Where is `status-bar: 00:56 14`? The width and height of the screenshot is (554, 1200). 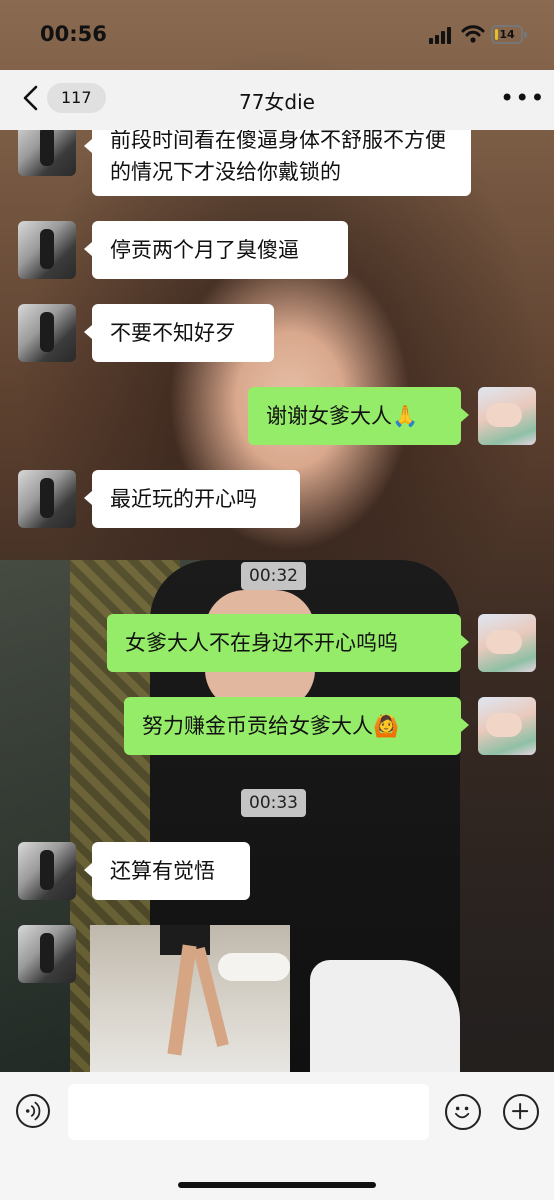 status-bar: 00:56 14 is located at coordinates (277, 35).